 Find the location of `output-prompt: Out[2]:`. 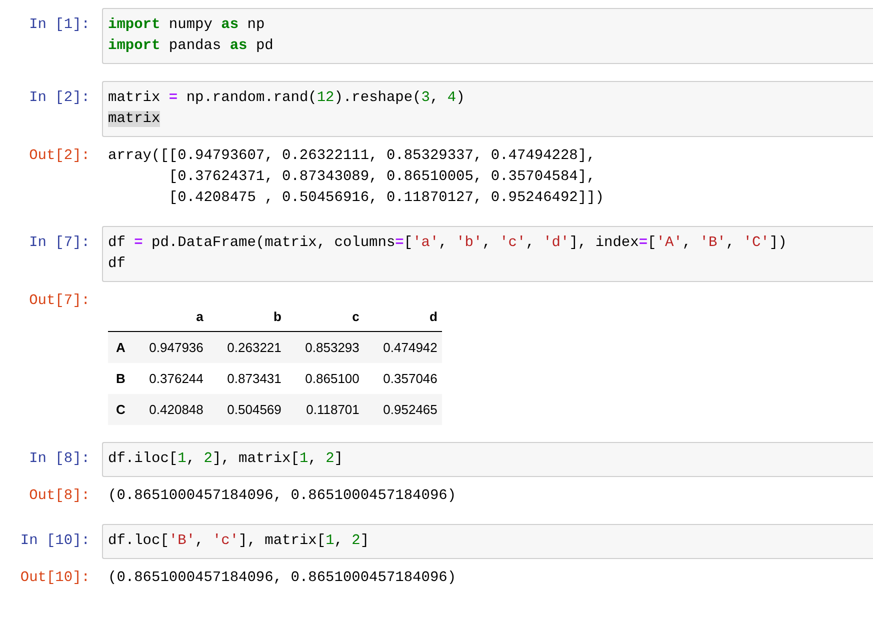

output-prompt: Out[2]: is located at coordinates (59, 156).